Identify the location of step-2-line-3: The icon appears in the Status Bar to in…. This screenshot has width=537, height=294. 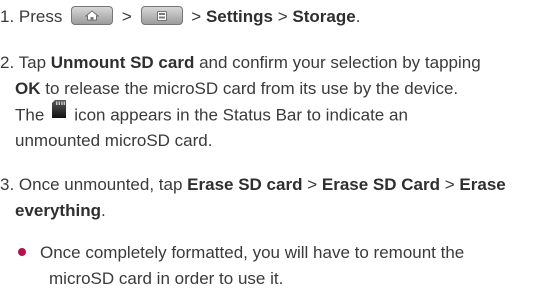
(268, 113).